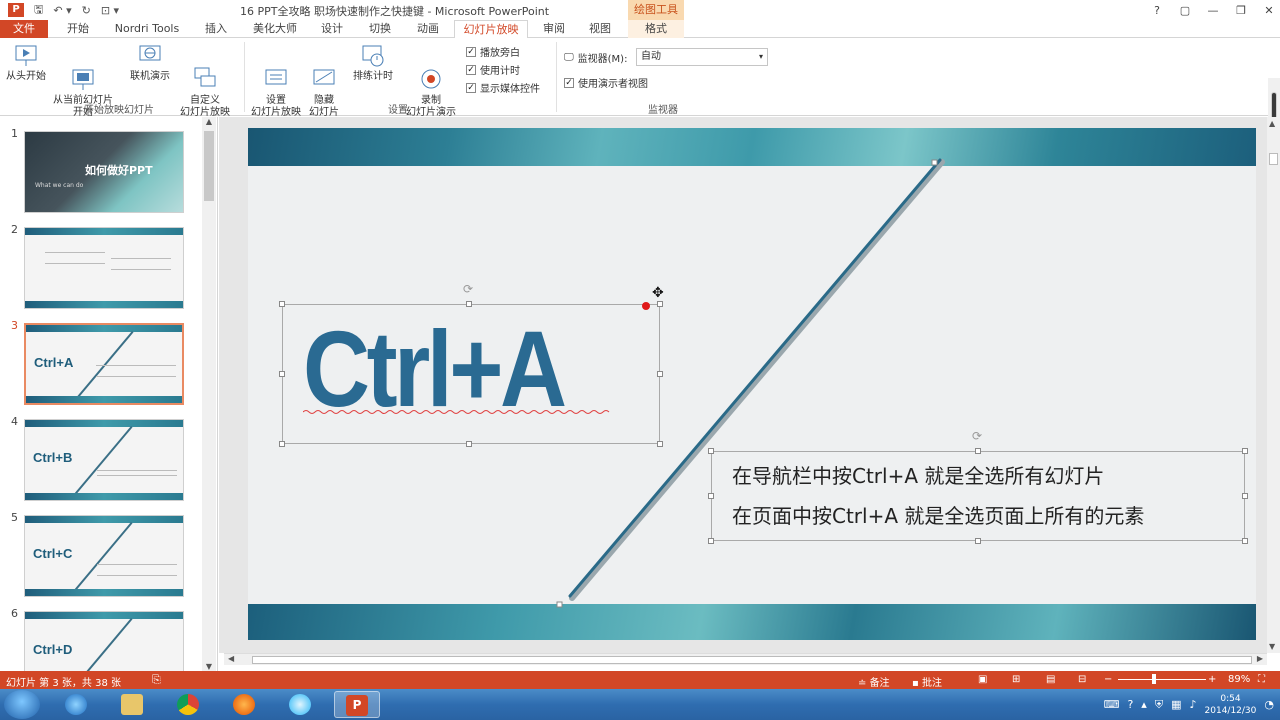 The height and width of the screenshot is (720, 1280). What do you see at coordinates (1157, 10) in the screenshot?
I see `help-button: ?` at bounding box center [1157, 10].